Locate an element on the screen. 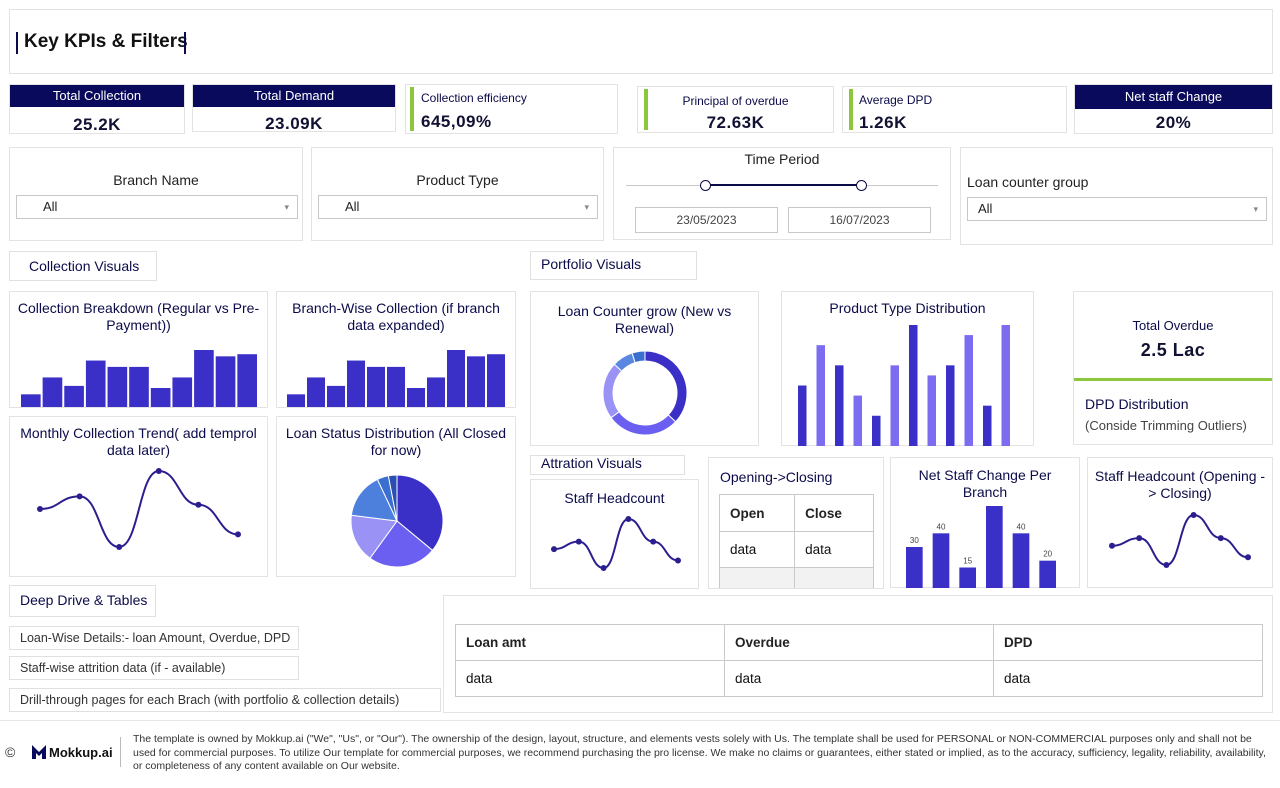 This screenshot has height=788, width=1280. filter-label: Time Period is located at coordinates (782, 159).